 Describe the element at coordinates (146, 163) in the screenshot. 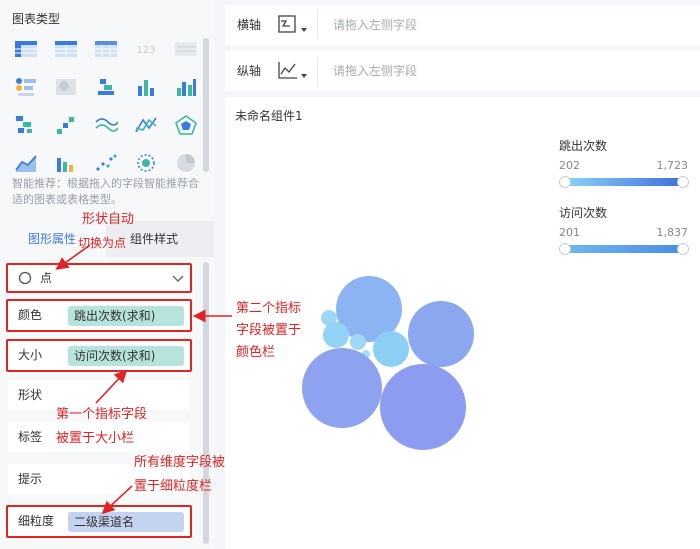

I see `bubble-chart-icon` at that location.